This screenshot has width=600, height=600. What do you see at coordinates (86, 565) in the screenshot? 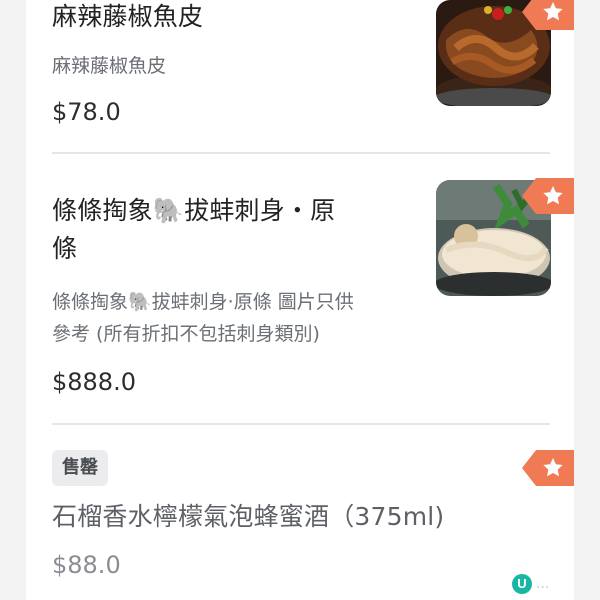
I see `item-price: $88.0` at bounding box center [86, 565].